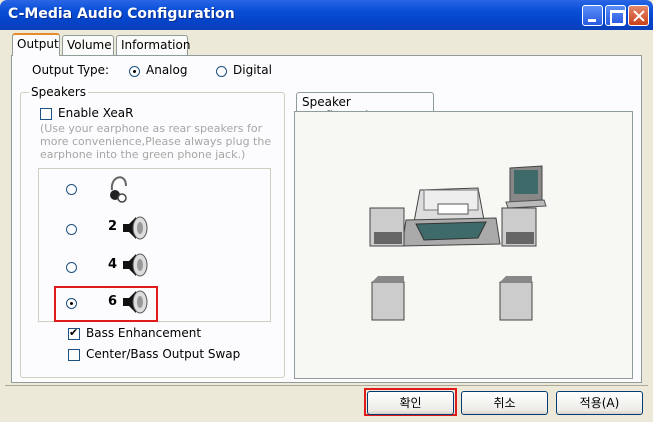 This screenshot has width=653, height=422. I want to click on close-button, so click(638, 15).